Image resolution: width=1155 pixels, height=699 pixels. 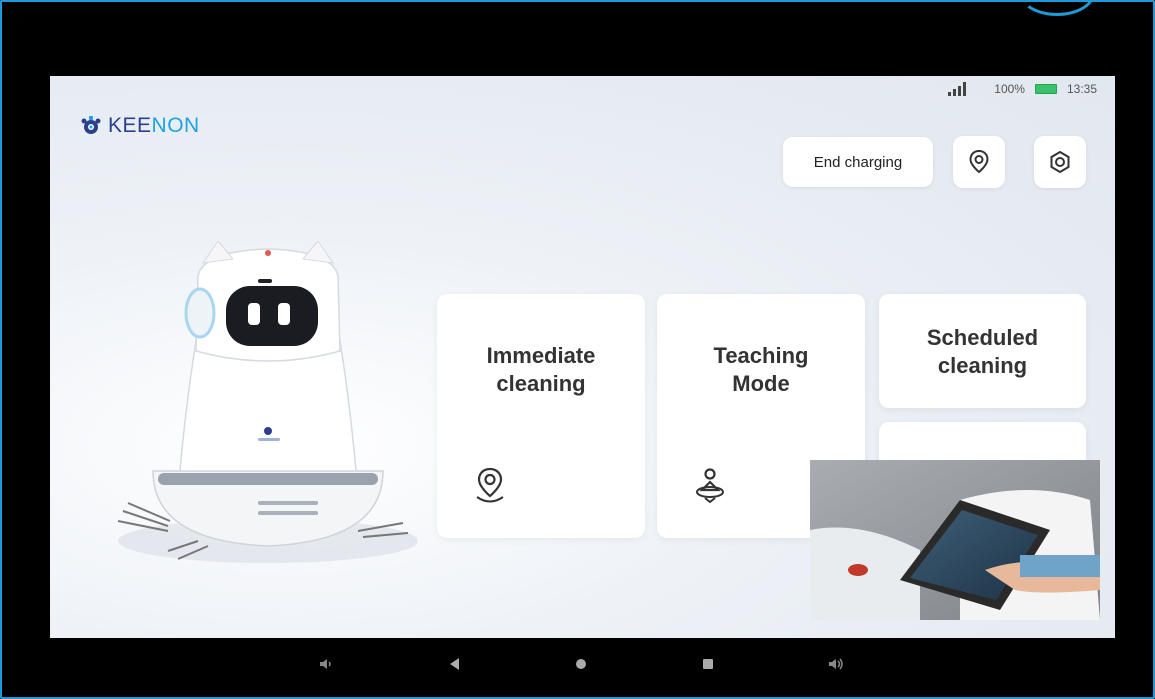 I want to click on end-charging-button: End charging, so click(x=858, y=162).